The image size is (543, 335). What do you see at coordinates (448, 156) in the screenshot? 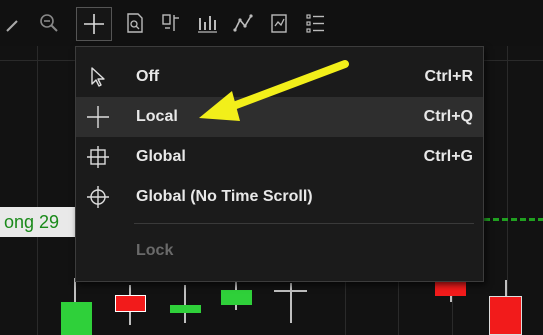
I see `menu-item-shortcut: Ctrl+G` at bounding box center [448, 156].